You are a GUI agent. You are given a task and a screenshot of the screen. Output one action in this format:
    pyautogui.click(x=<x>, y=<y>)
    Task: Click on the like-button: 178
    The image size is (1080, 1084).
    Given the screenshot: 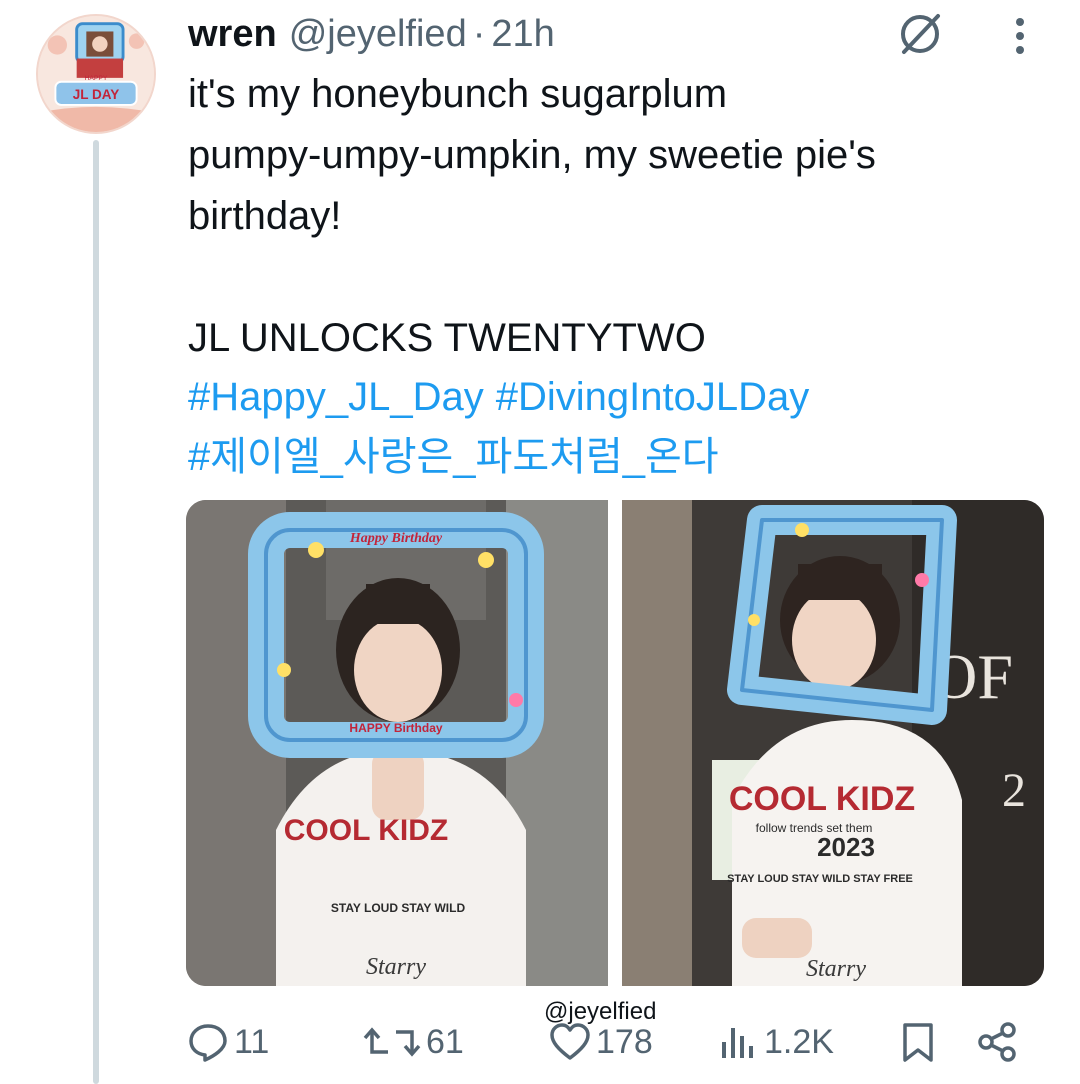 What is the action you would take?
    pyautogui.click(x=600, y=1042)
    